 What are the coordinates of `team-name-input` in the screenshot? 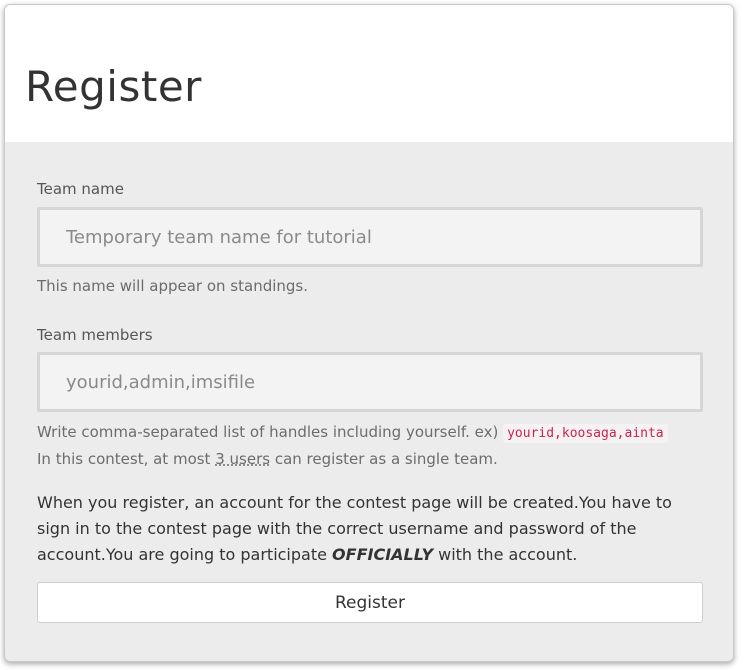 It's located at (370, 237).